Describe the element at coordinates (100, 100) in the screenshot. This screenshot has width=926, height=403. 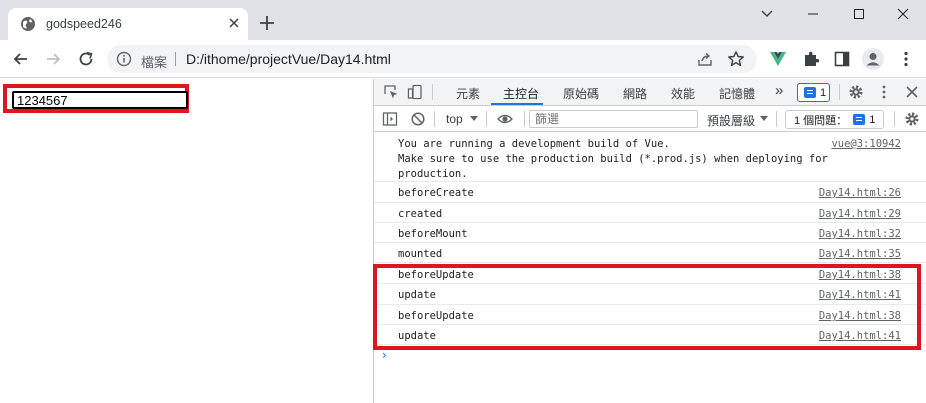
I see `text-input` at that location.